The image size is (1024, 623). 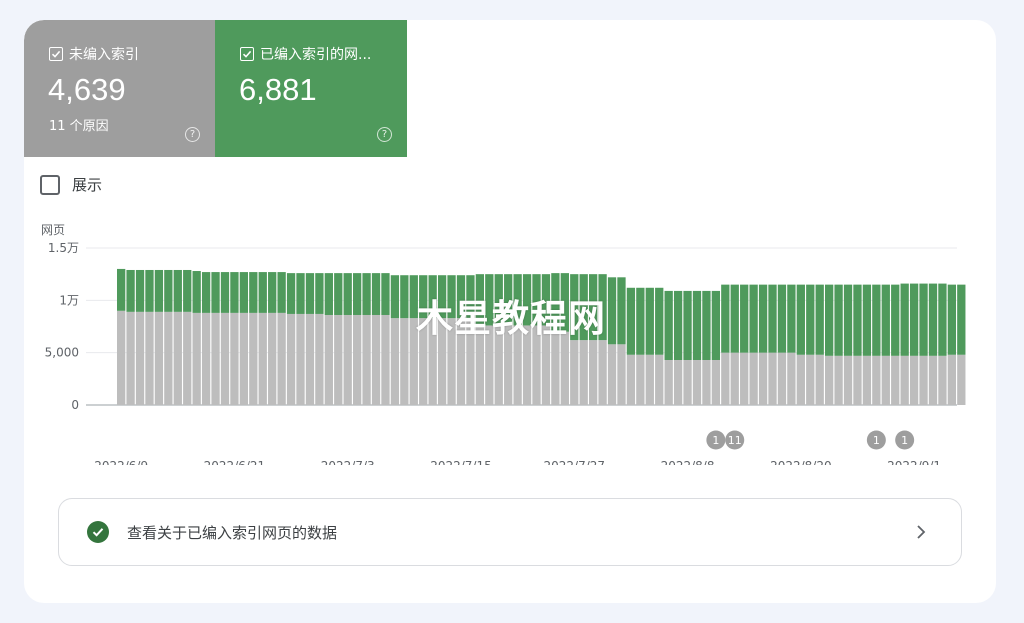 I want to click on indexed-value: 6,881, so click(x=278, y=89).